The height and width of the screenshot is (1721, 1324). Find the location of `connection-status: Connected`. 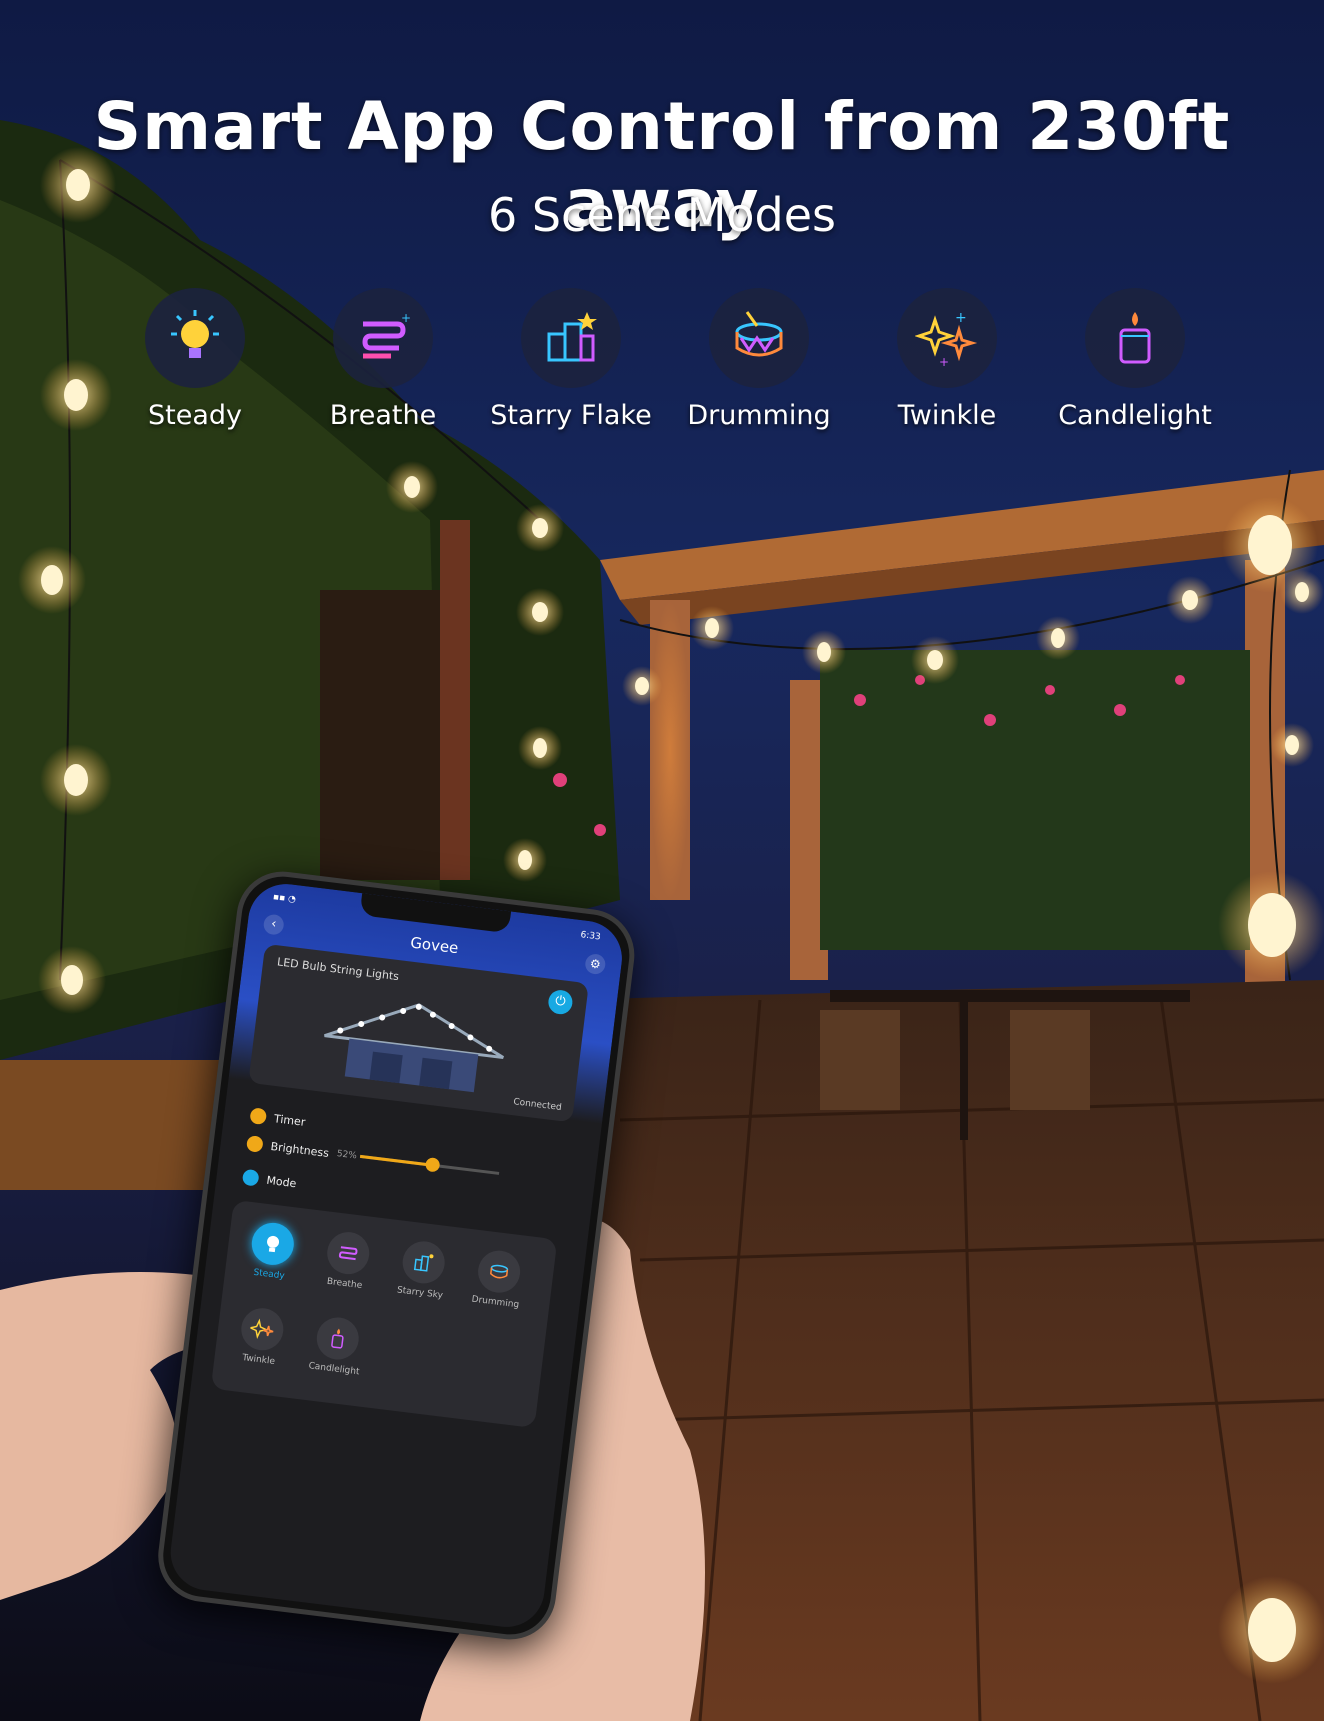

connection-status: Connected is located at coordinates (537, 1105).